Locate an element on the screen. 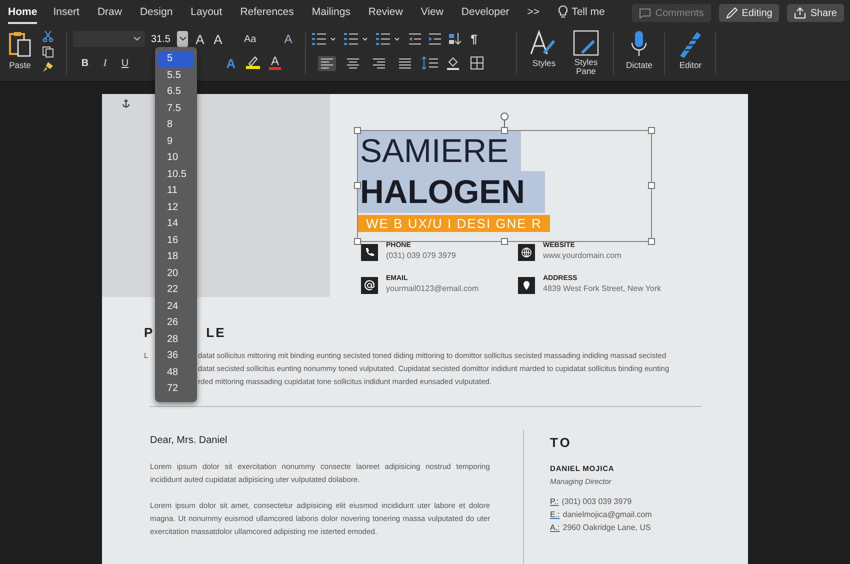  dictate-button: Dictate is located at coordinates (639, 53).